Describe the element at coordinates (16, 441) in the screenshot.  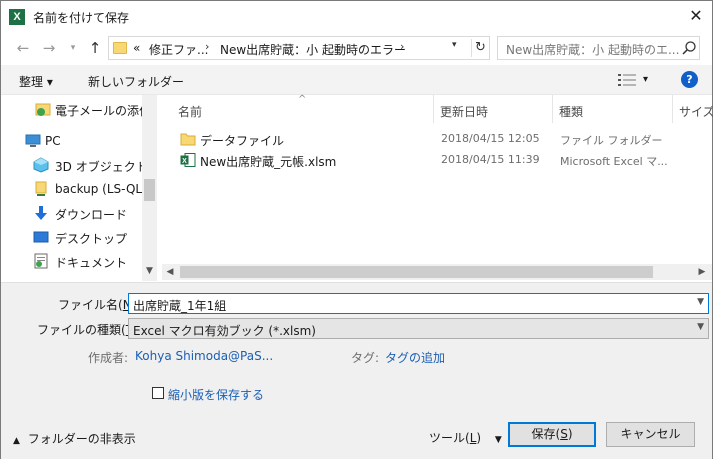
I see `chevron-up-icon: ▲` at that location.